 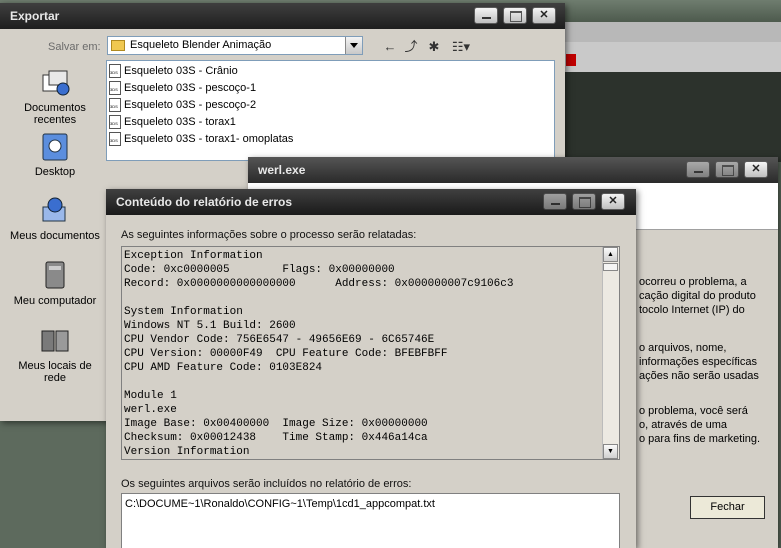 I want to click on folder-icon, so click(x=118, y=45).